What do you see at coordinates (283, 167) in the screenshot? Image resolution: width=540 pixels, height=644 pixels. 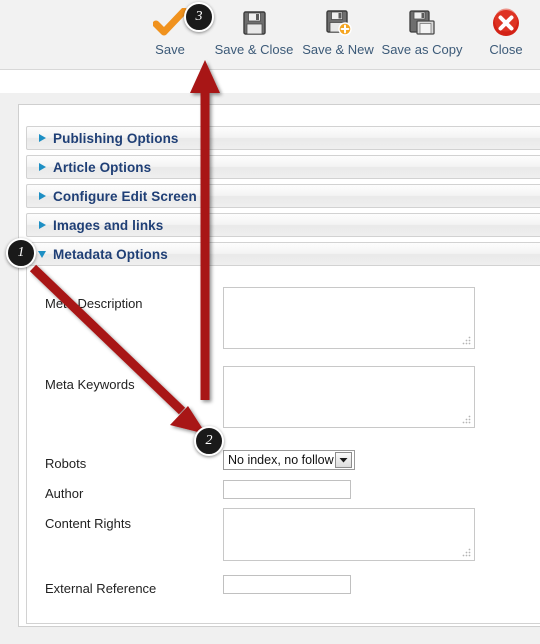 I see `accordion-header-article-options: Article Options` at bounding box center [283, 167].